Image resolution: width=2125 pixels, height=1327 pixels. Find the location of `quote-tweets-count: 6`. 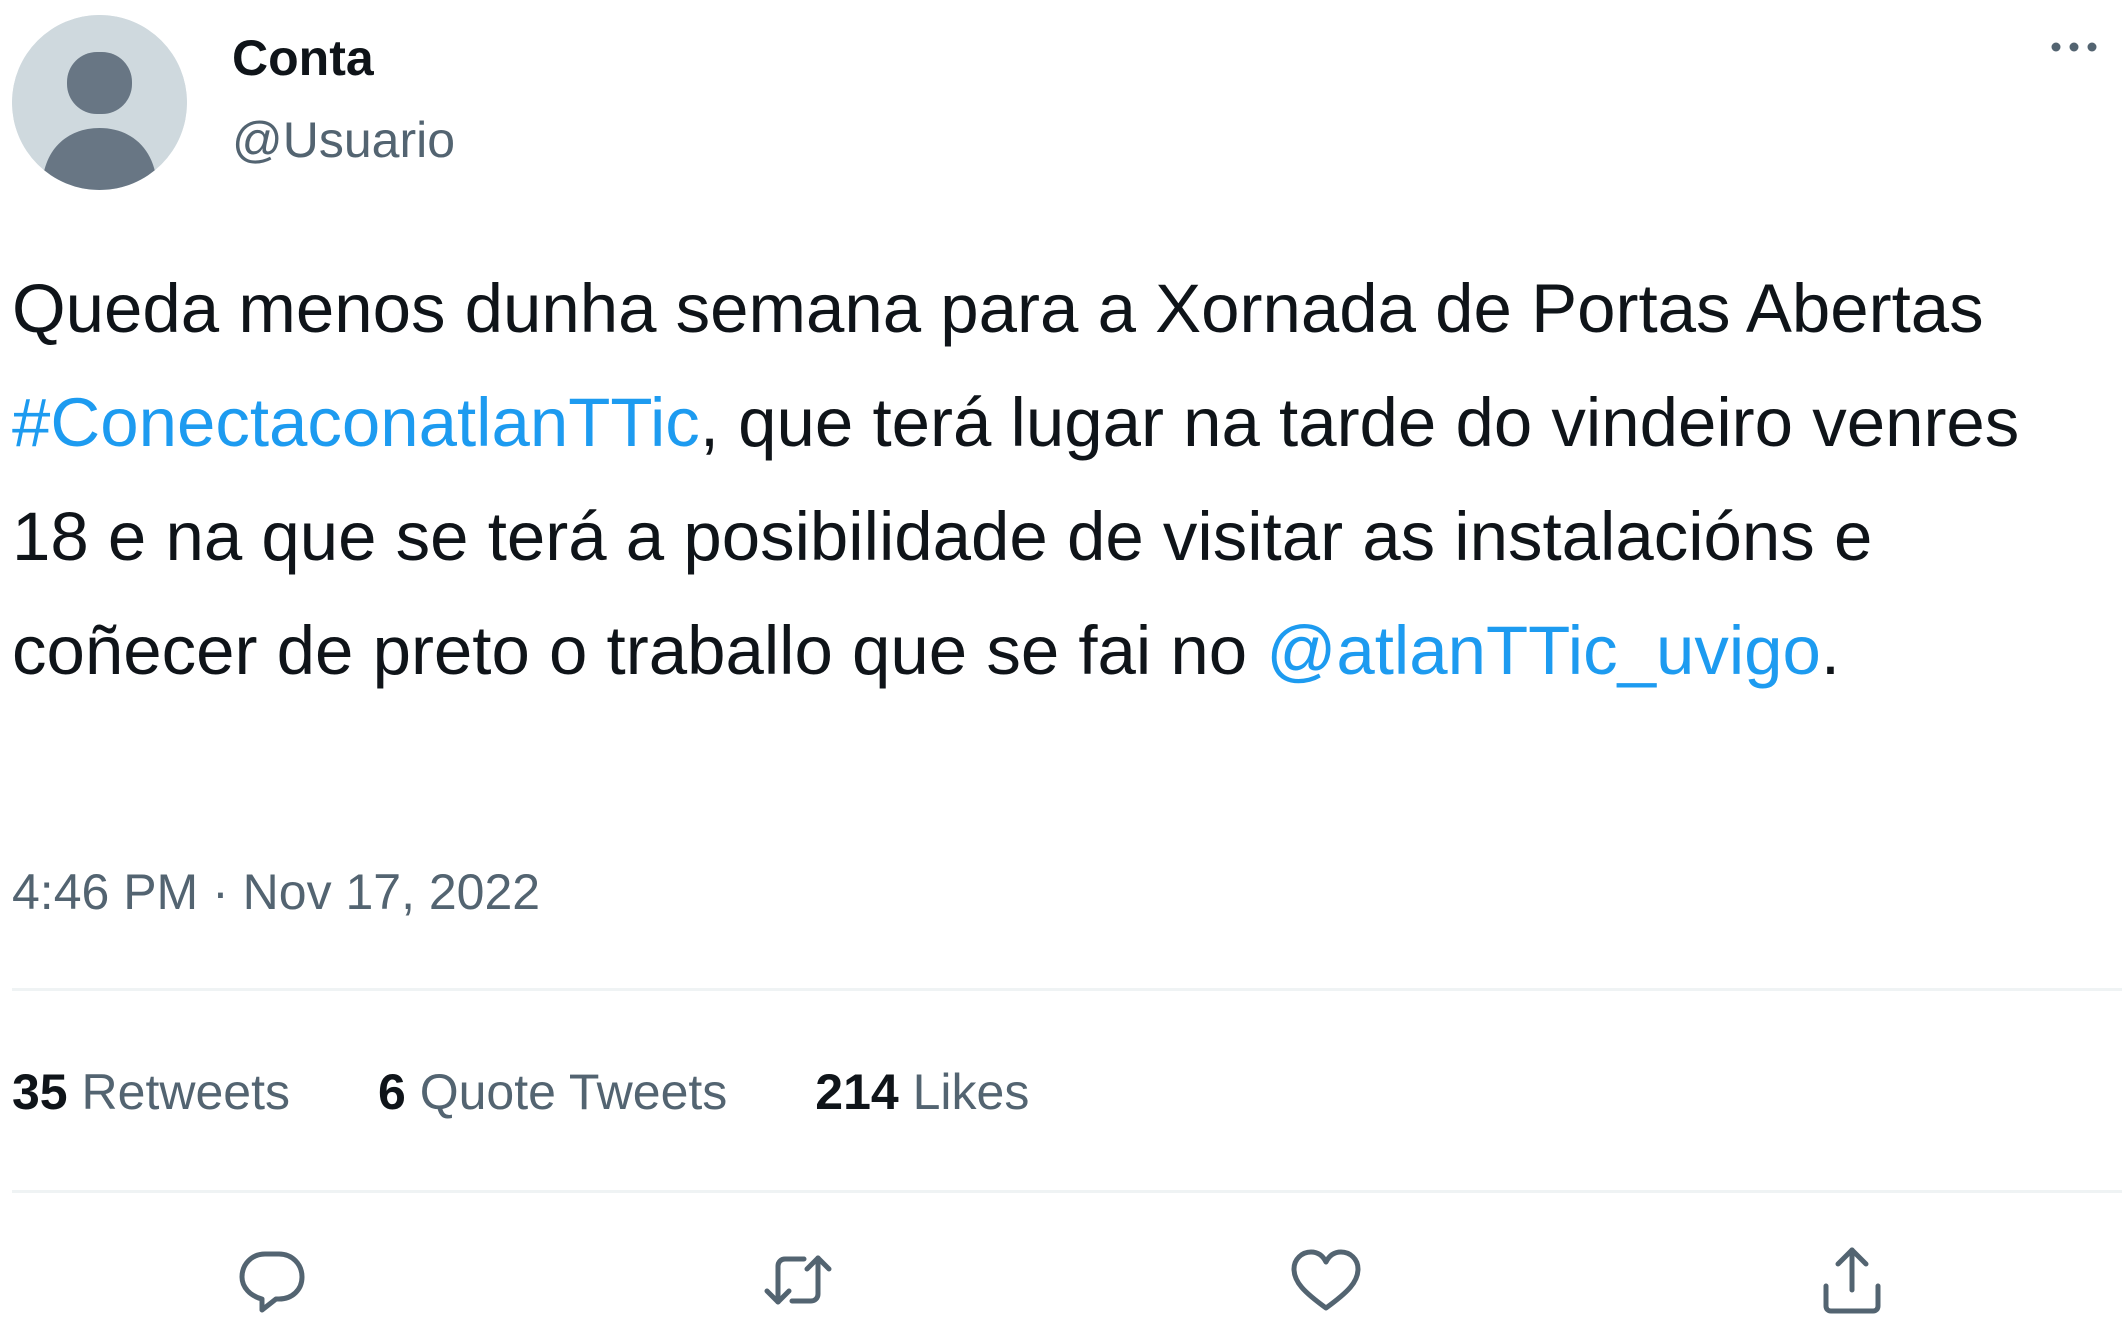

quote-tweets-count: 6 is located at coordinates (391, 1092).